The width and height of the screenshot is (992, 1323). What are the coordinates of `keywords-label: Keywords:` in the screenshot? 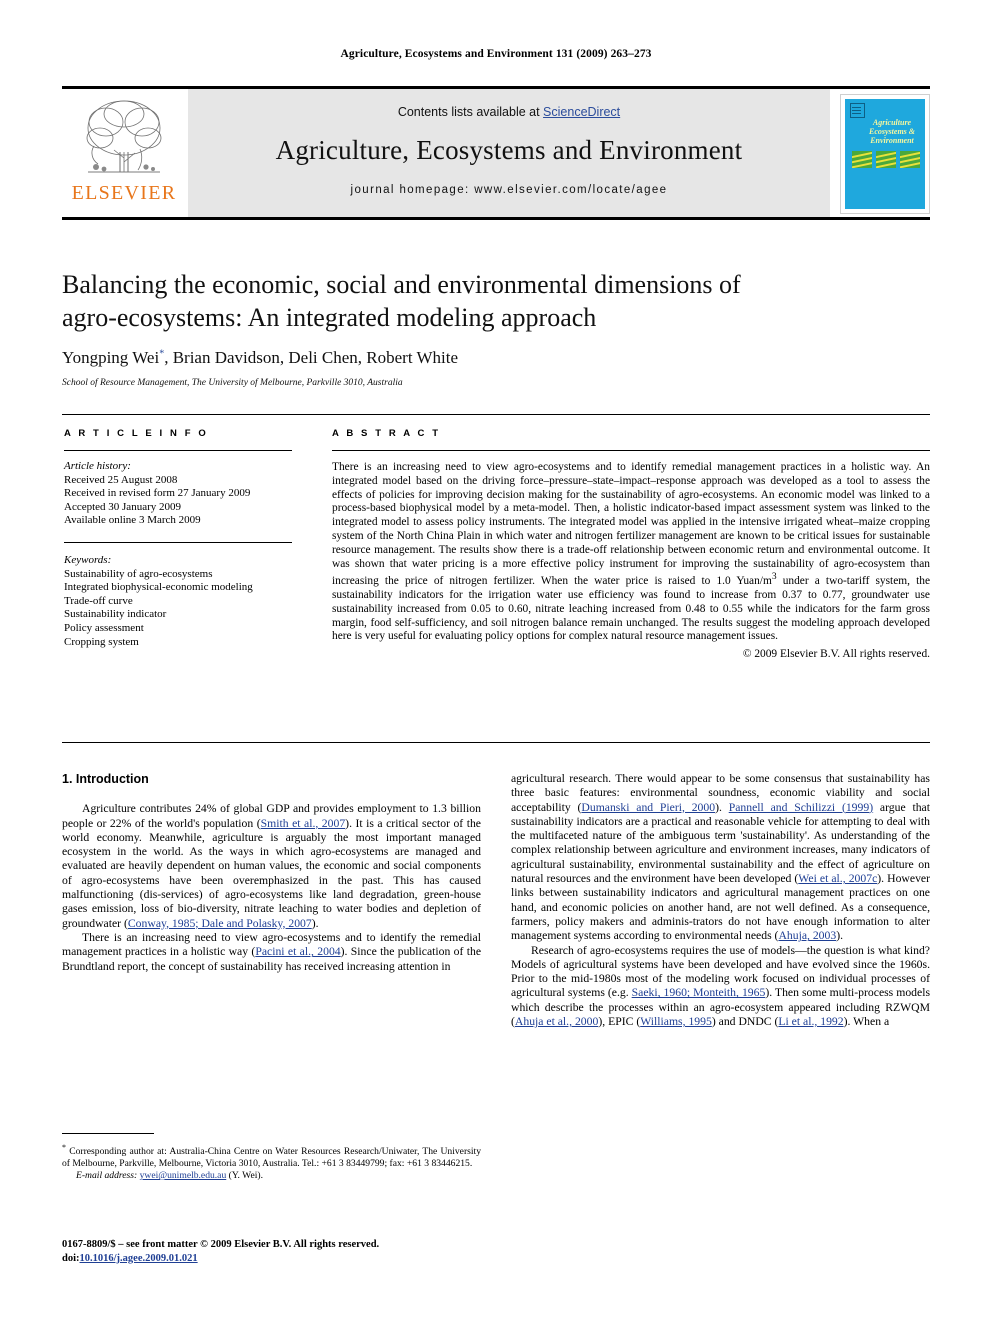 It's located at (88, 559).